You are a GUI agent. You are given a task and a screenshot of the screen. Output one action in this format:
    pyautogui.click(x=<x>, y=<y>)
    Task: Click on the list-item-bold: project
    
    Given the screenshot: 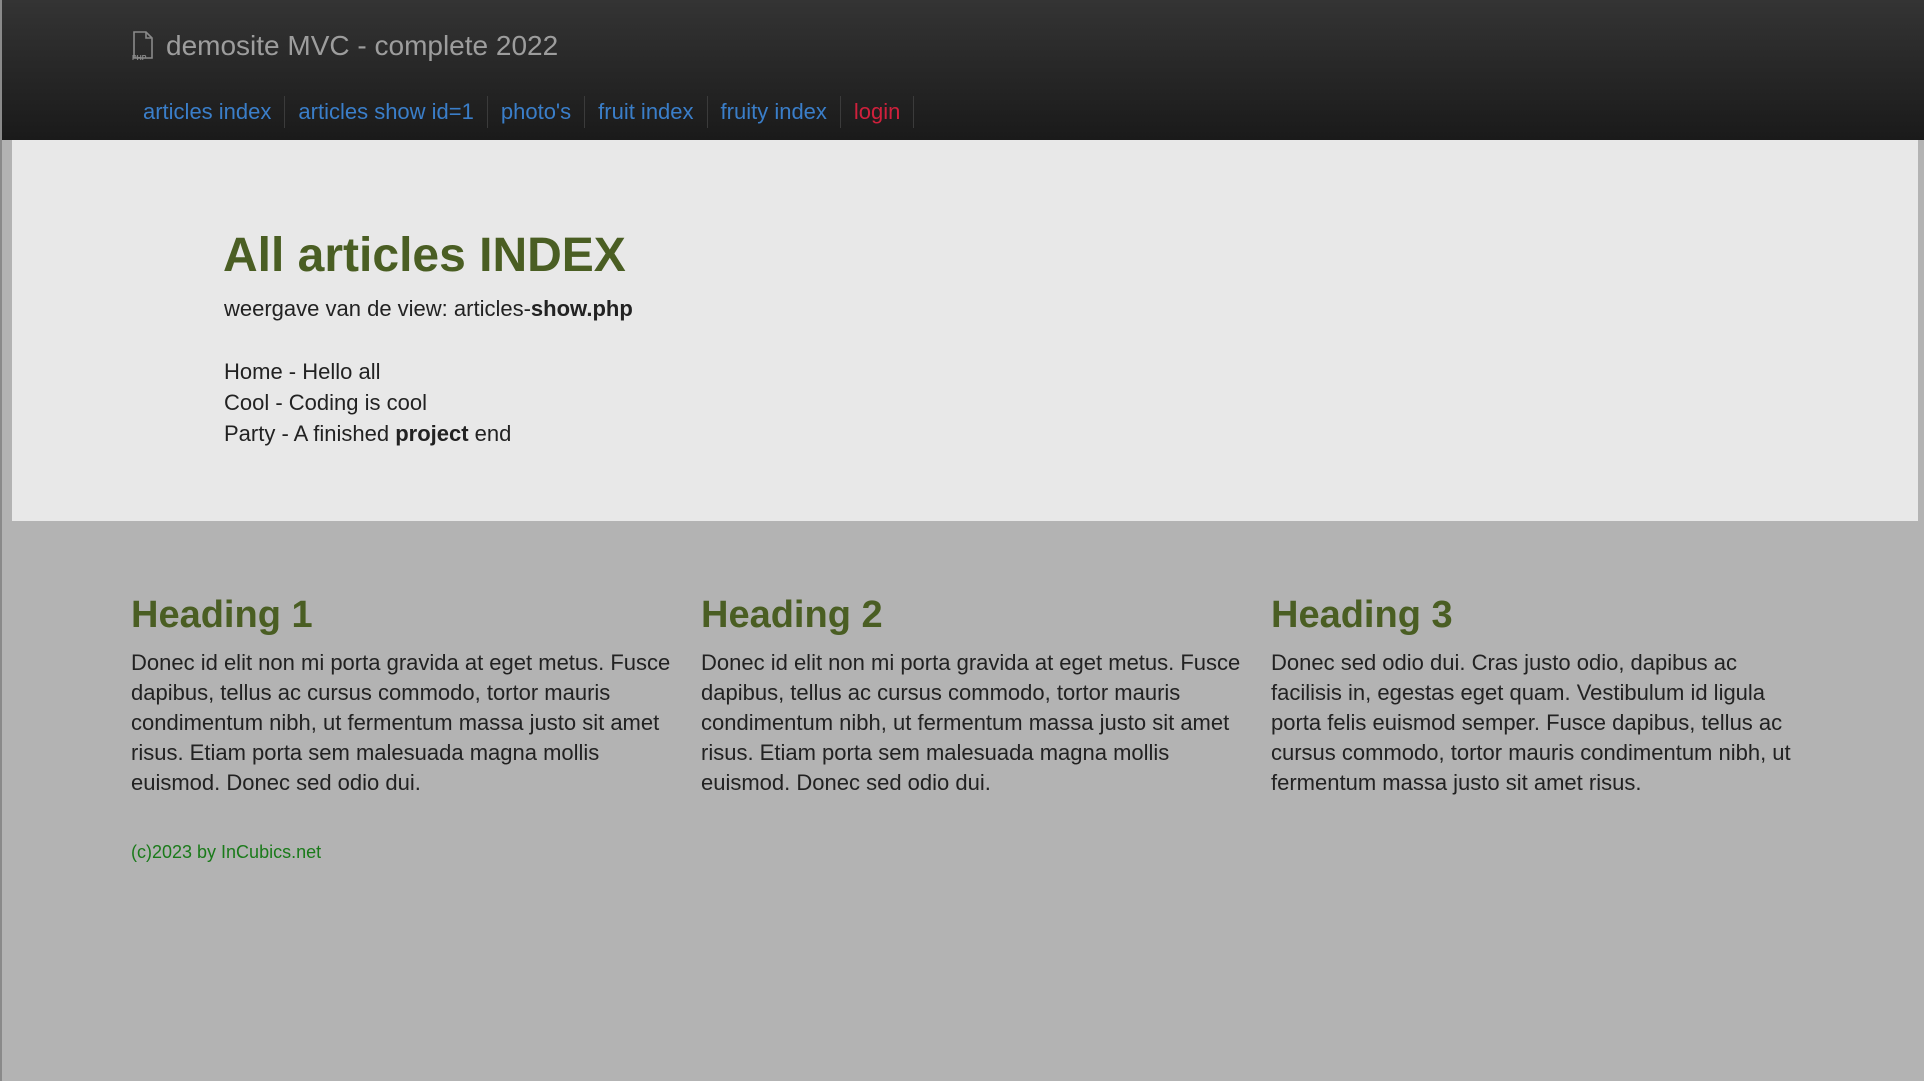 What is the action you would take?
    pyautogui.click(x=432, y=433)
    